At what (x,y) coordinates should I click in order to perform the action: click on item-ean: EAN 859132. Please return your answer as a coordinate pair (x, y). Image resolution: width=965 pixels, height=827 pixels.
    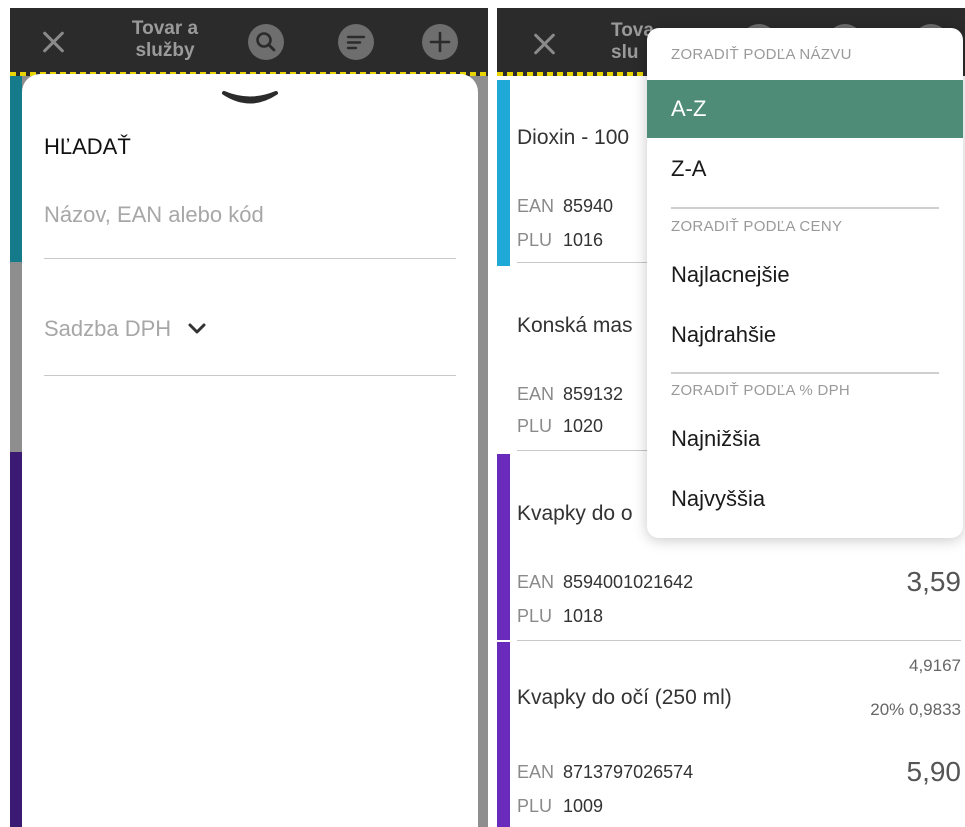
    Looking at the image, I should click on (570, 394).